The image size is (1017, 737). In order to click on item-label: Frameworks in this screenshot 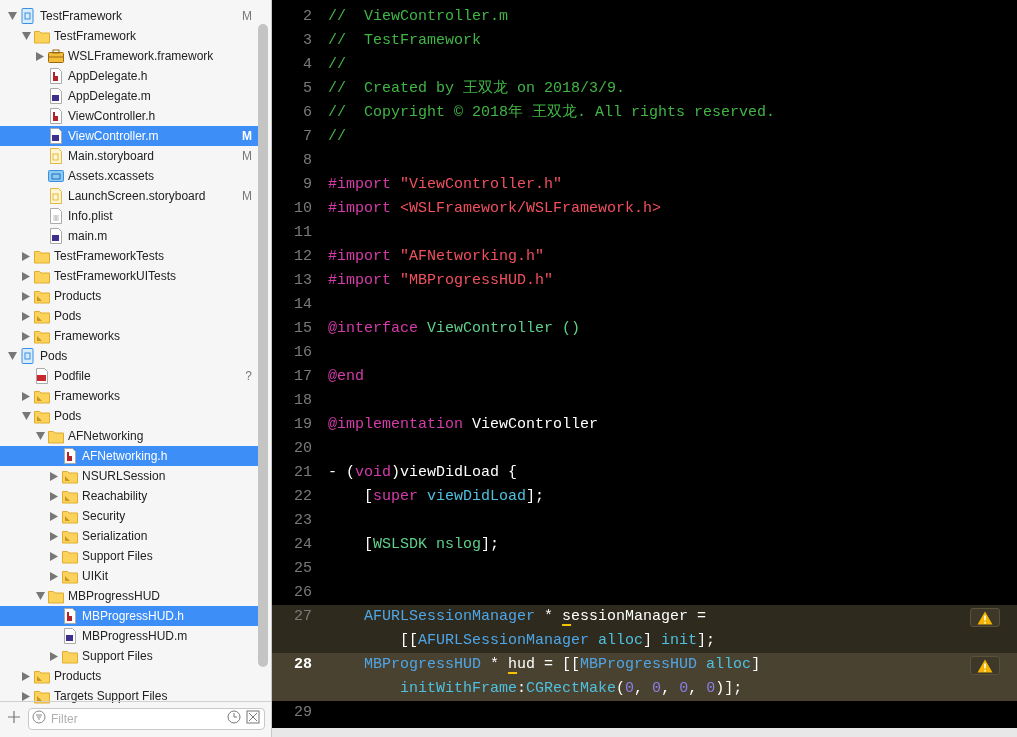, I will do `click(87, 396)`.